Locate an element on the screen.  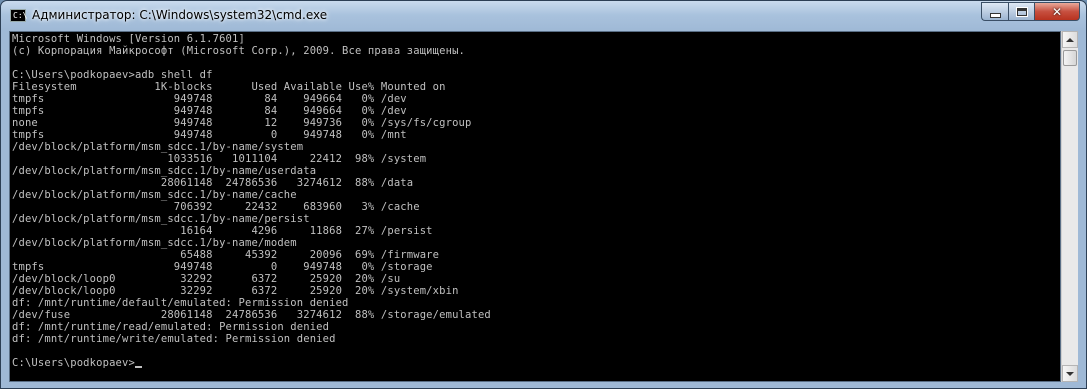
text-cursor is located at coordinates (138, 367).